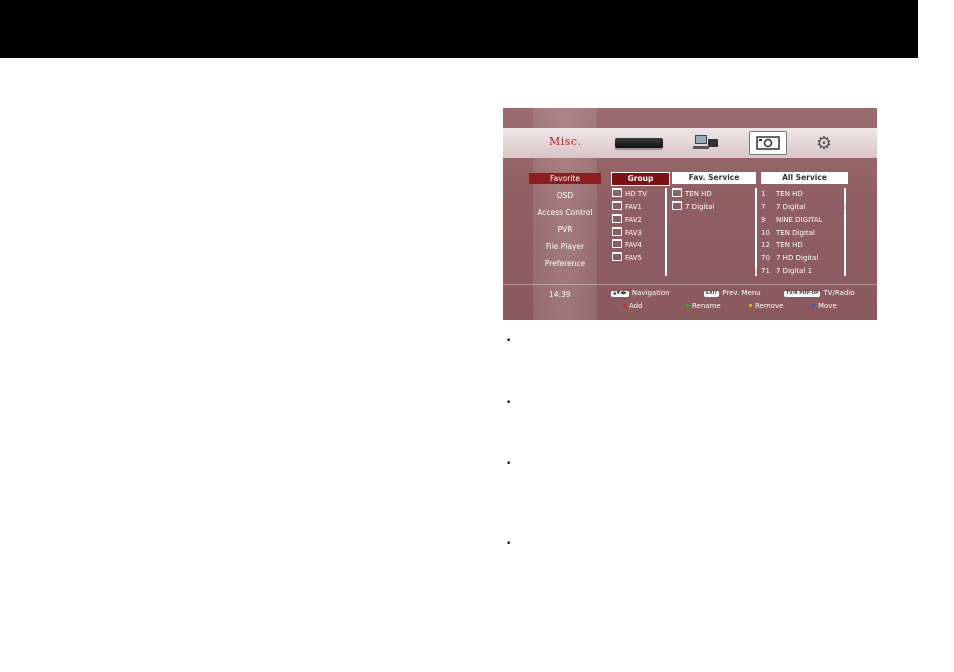 The image size is (954, 672). What do you see at coordinates (706, 143) in the screenshot?
I see `network-pc-icon` at bounding box center [706, 143].